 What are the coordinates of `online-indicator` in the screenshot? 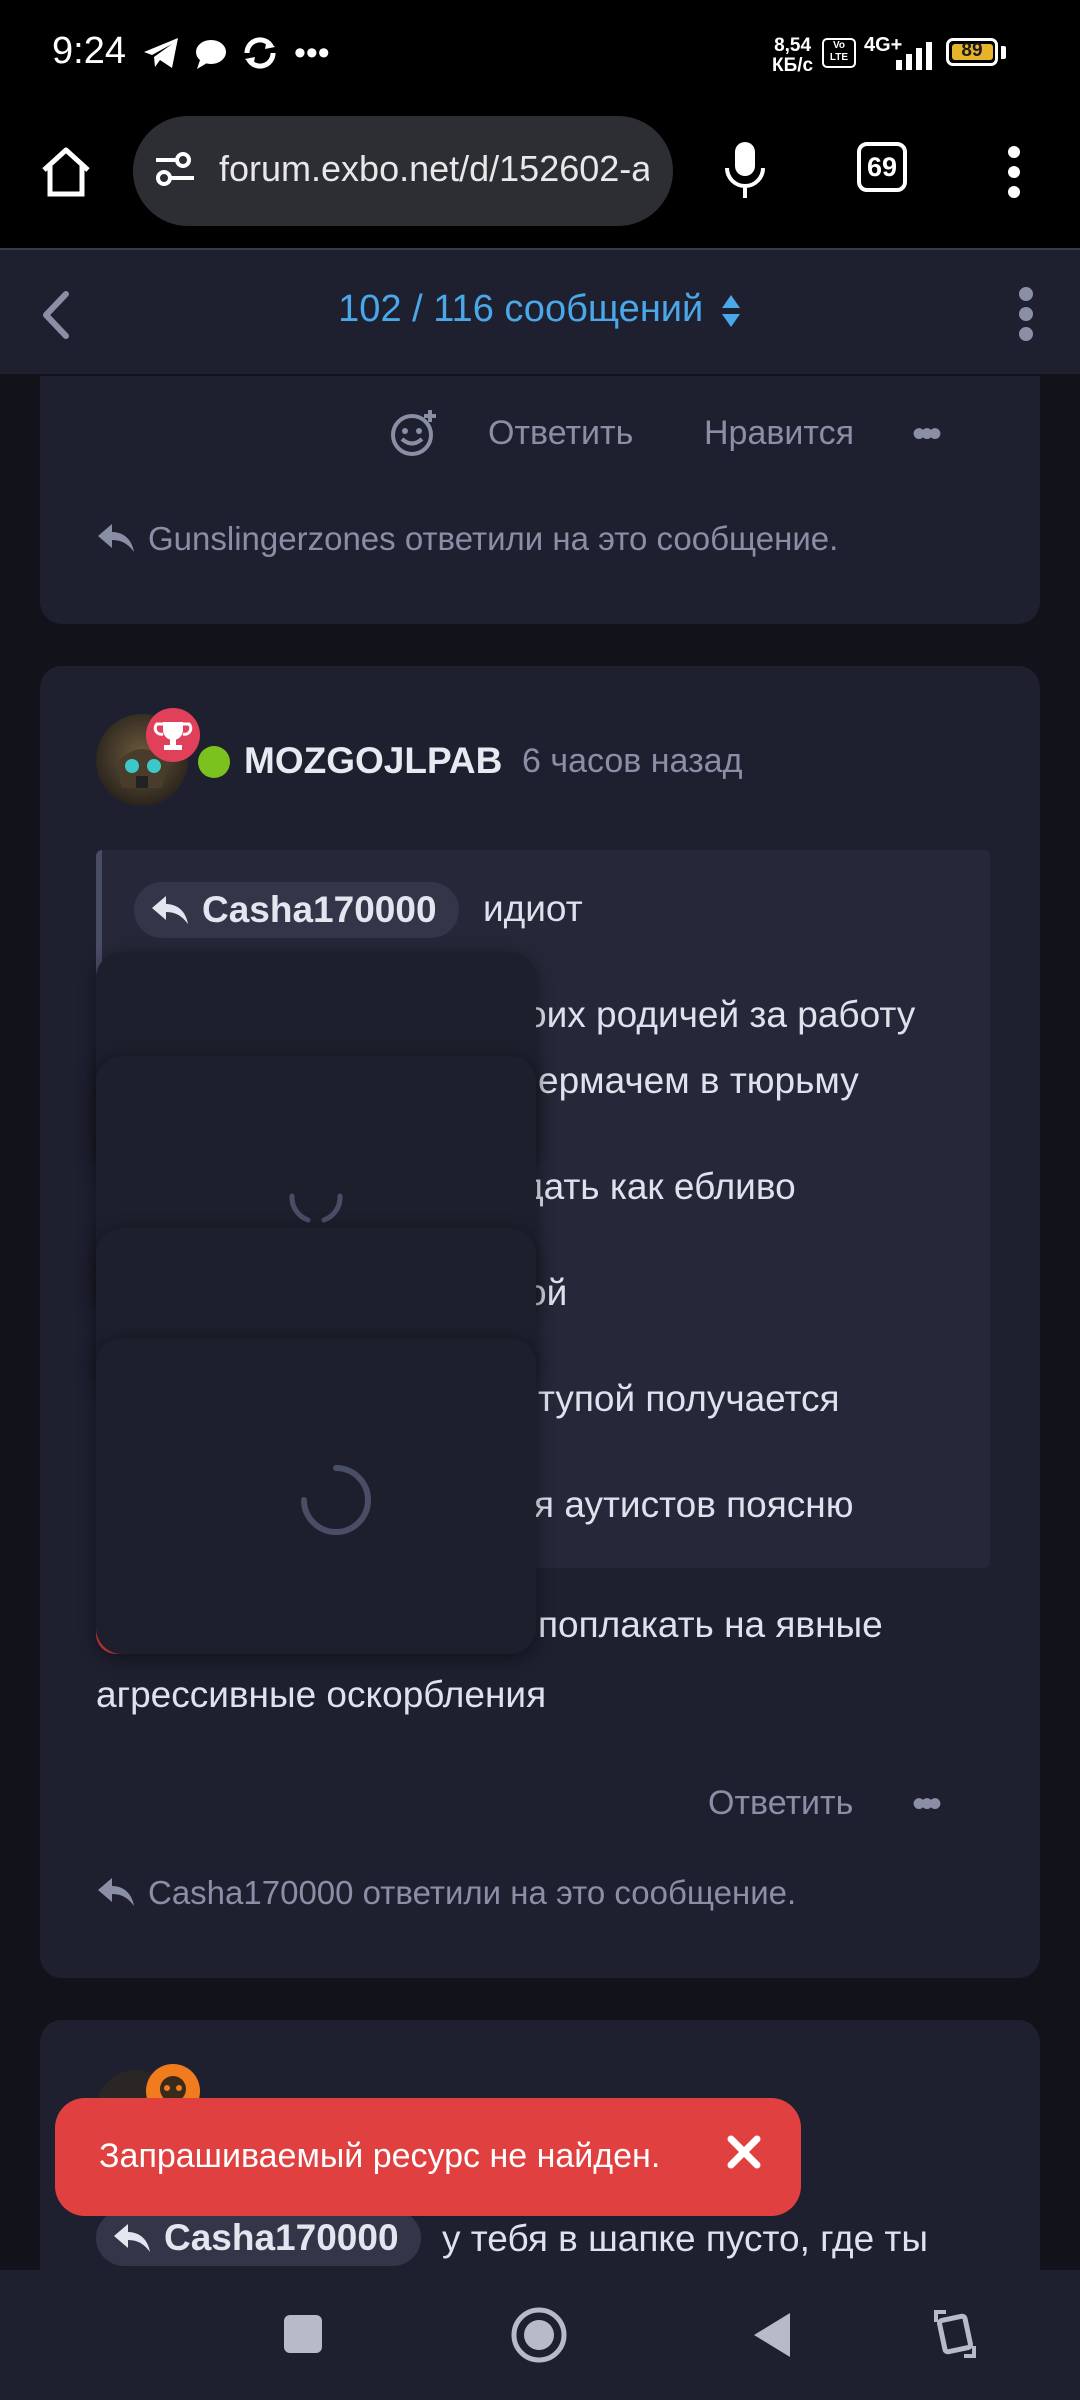 It's located at (214, 762).